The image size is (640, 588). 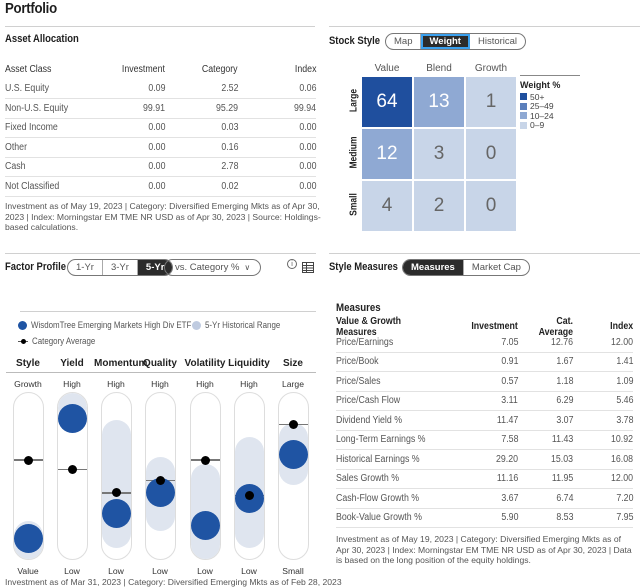 What do you see at coordinates (358, 381) in the screenshot?
I see `cell-text: Price/Sales` at bounding box center [358, 381].